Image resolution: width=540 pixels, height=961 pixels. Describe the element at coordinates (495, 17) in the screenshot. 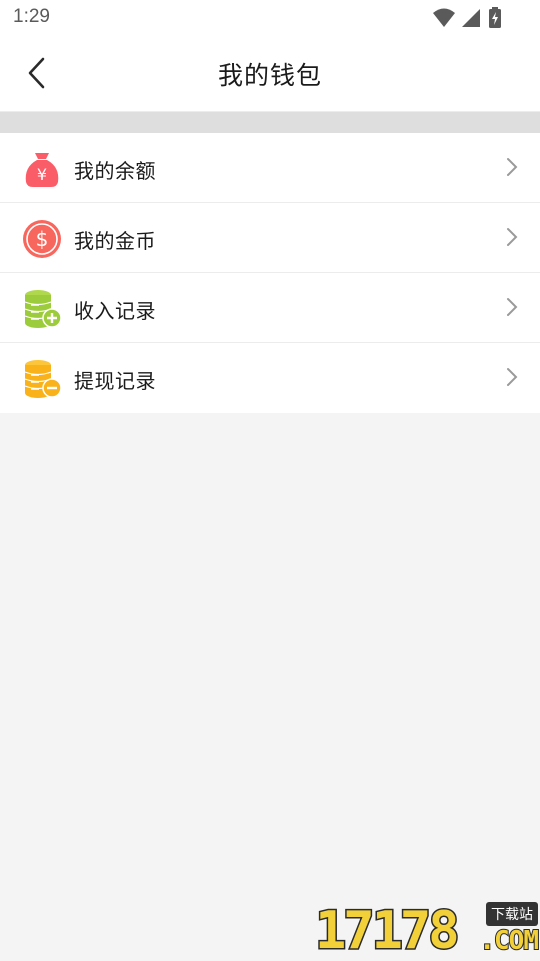

I see `battery-charging-icon` at that location.